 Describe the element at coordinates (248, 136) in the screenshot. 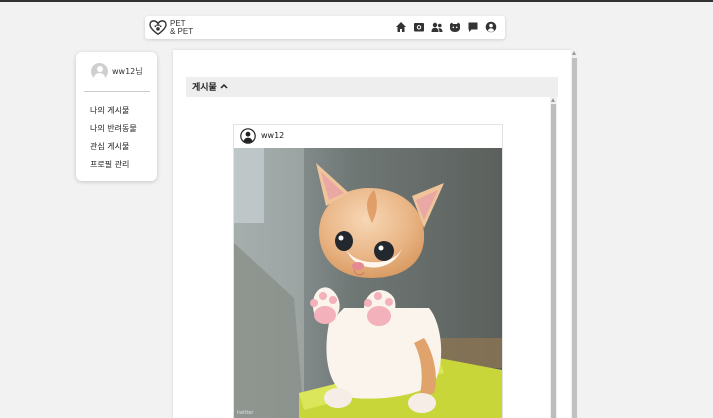

I see `user-avatar-icon` at that location.